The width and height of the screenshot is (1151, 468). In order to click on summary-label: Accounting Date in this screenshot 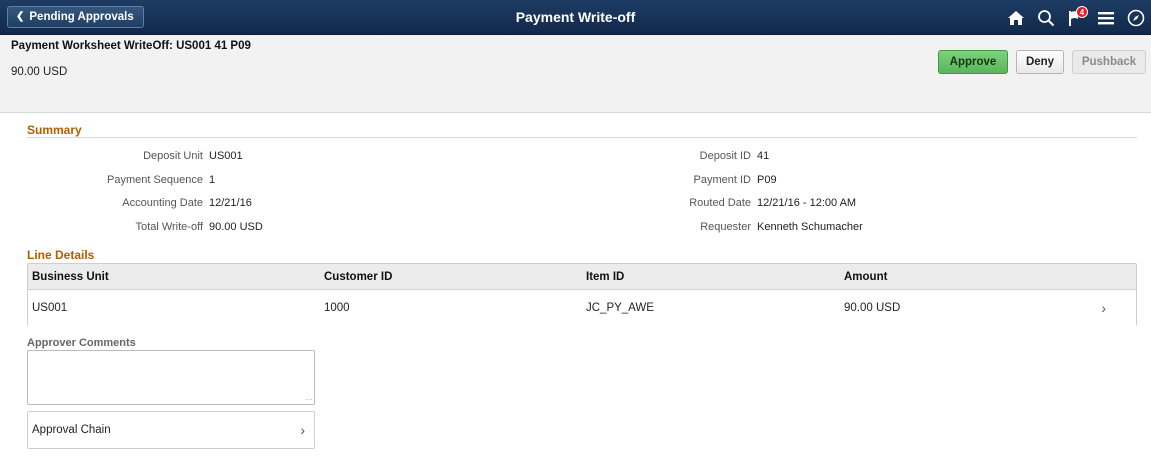, I will do `click(162, 203)`.